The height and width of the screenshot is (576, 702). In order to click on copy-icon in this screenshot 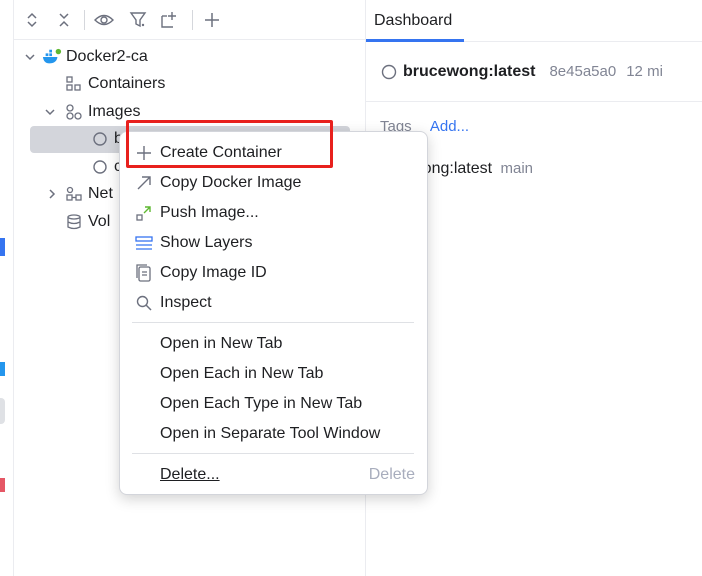, I will do `click(144, 273)`.